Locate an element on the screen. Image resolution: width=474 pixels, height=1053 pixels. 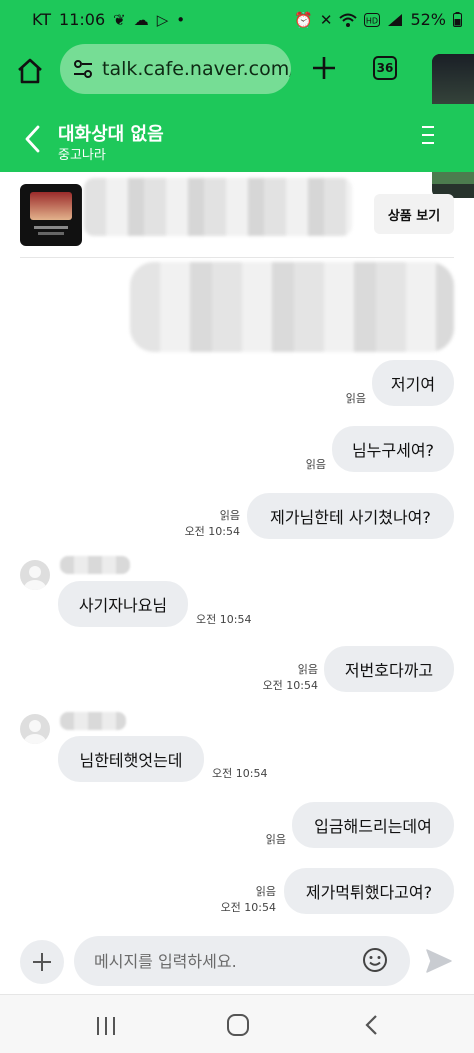
svg-text: HD is located at coordinates (372, 20).